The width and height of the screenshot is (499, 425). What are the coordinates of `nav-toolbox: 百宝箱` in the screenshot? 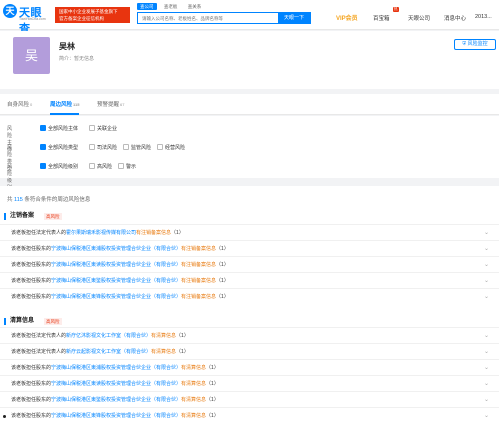 It's located at (381, 18).